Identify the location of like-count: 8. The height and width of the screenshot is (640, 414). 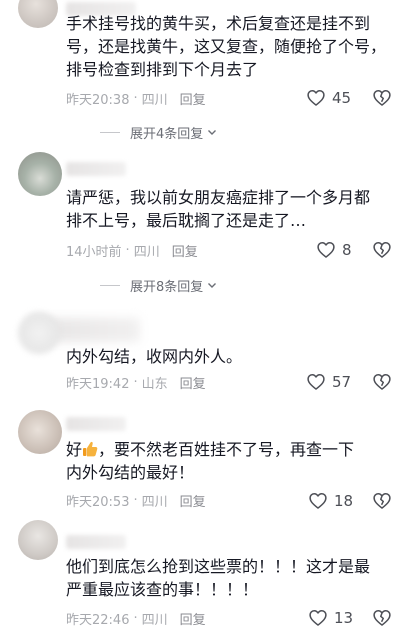
(347, 250).